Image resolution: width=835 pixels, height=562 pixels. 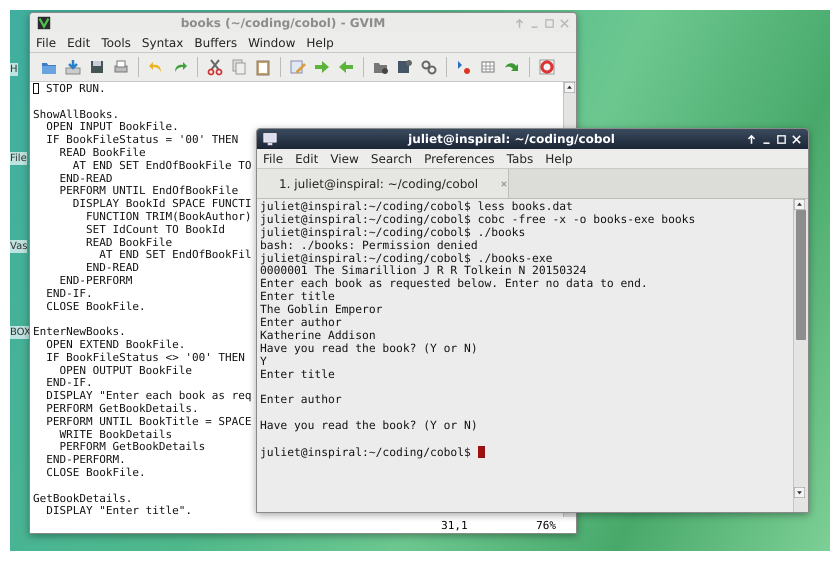 I want to click on lifebuoy-icon, so click(x=547, y=67).